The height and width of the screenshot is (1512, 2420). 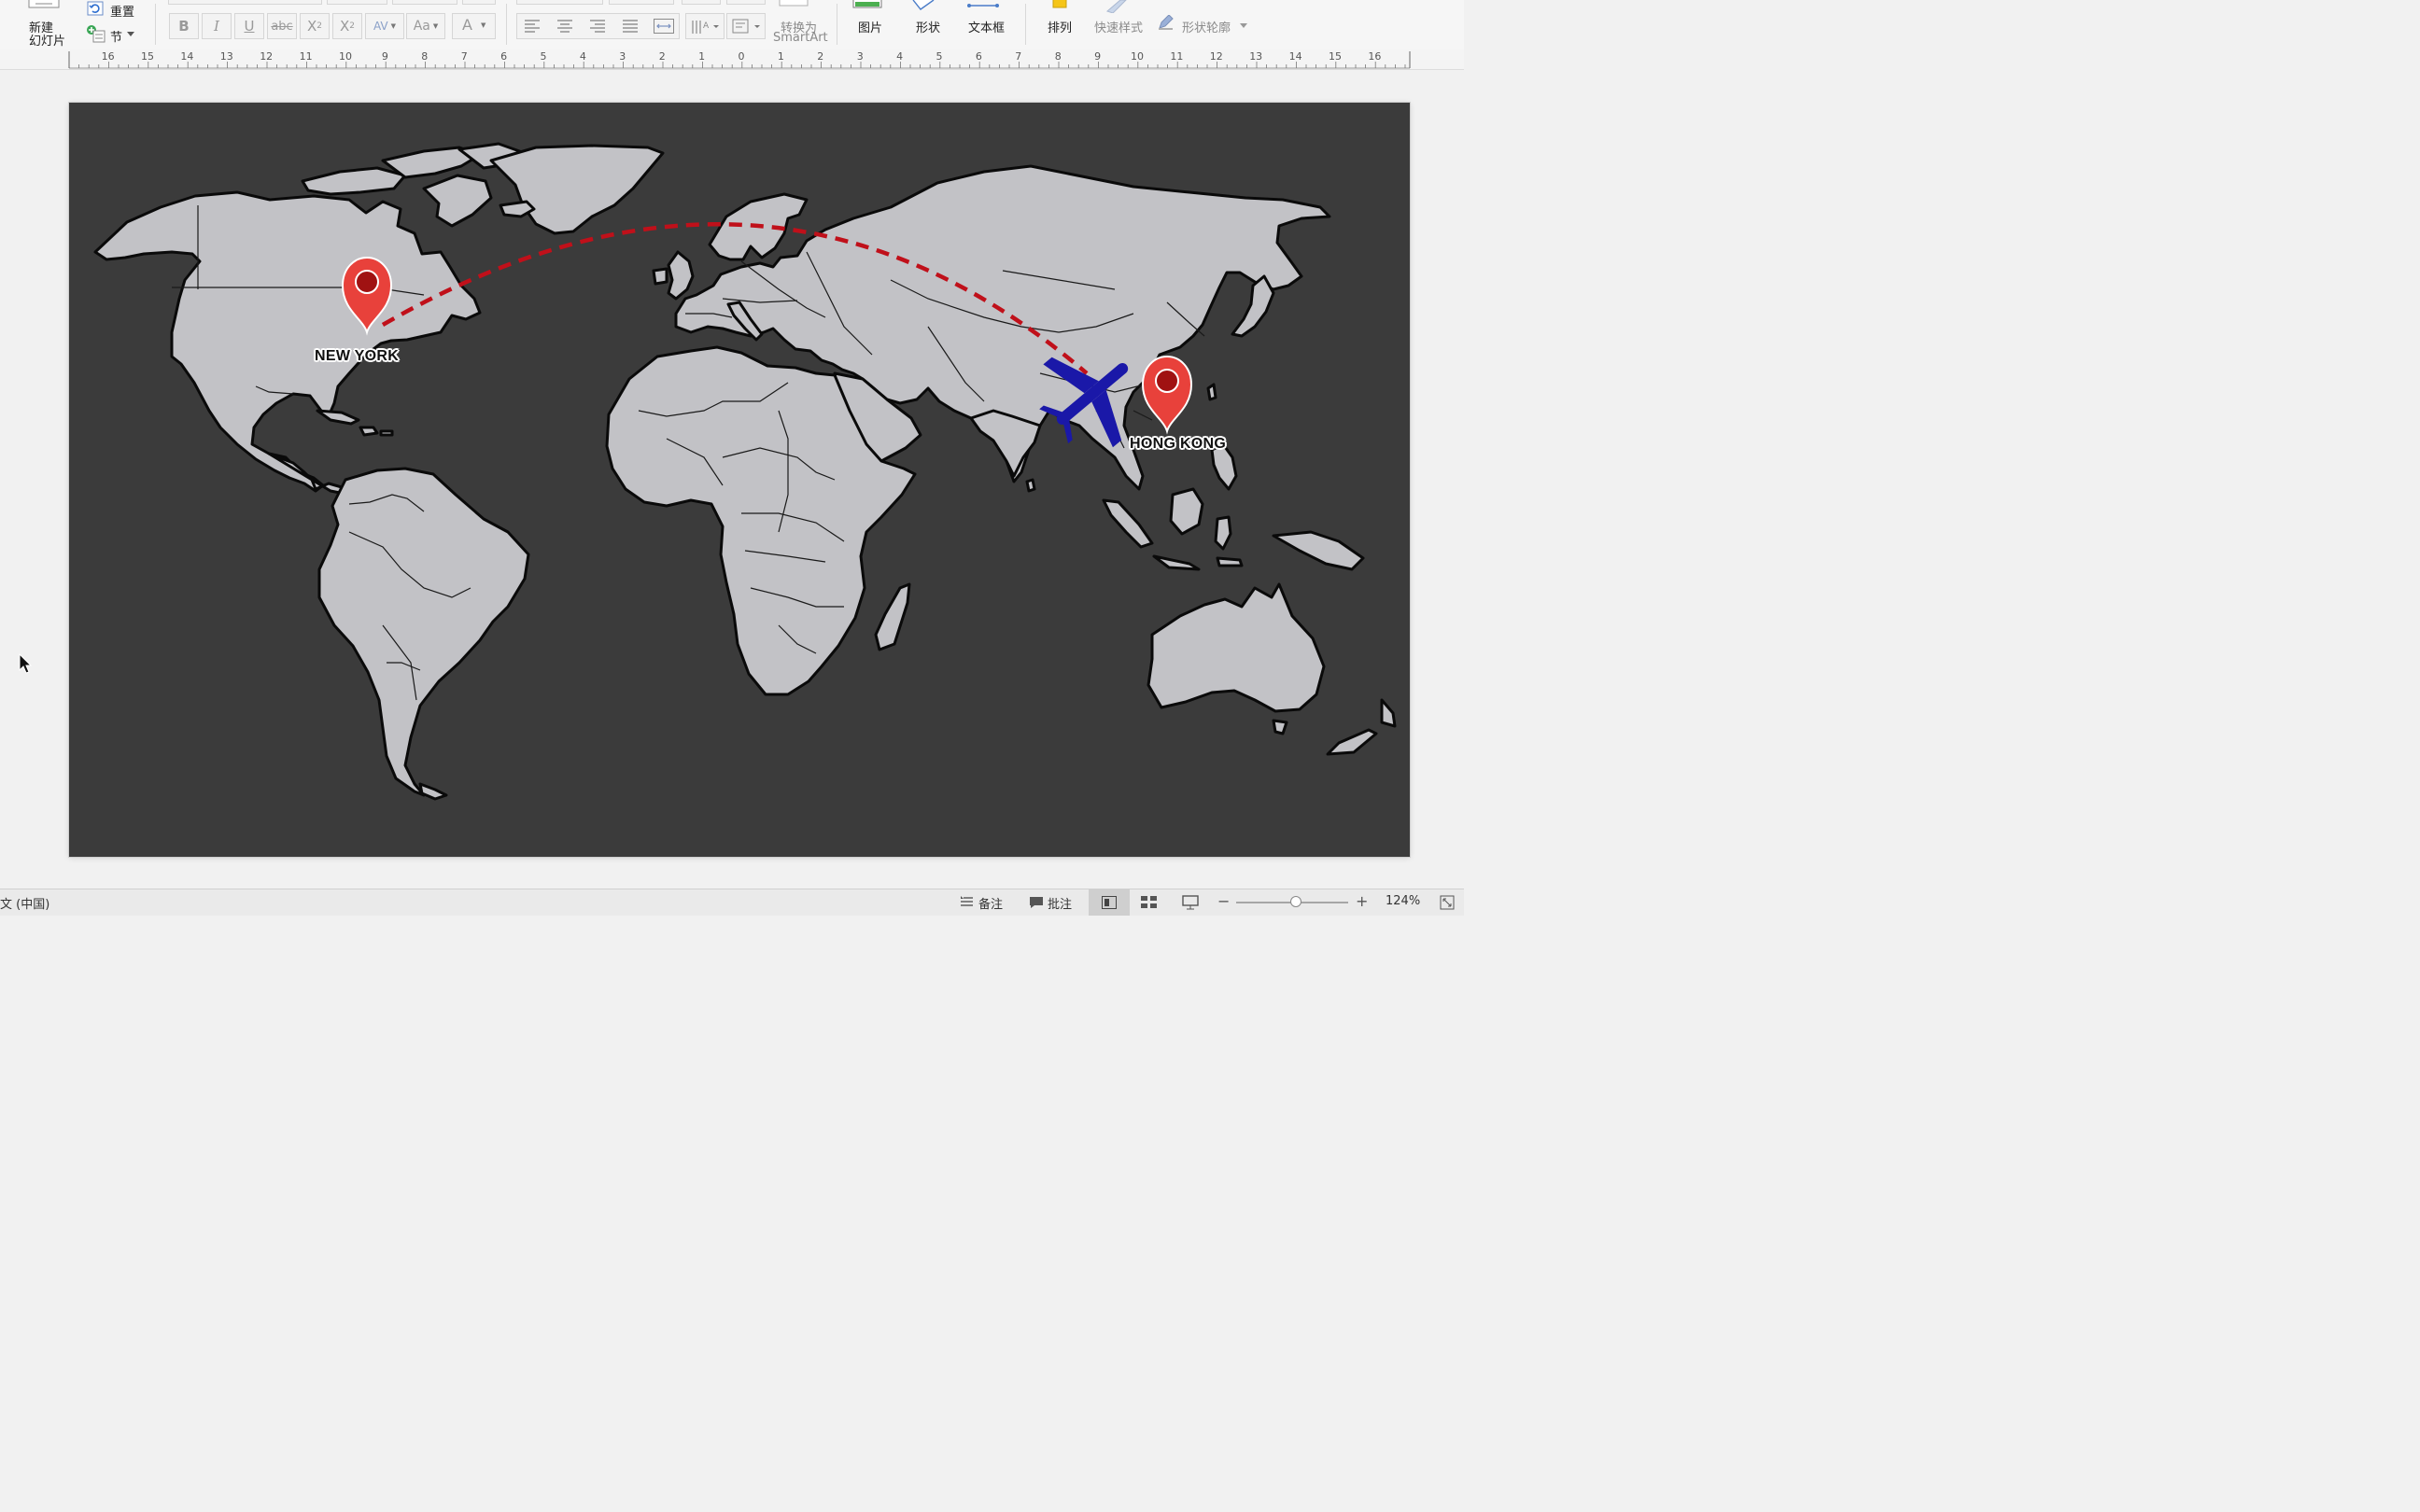 I want to click on align-text-button, so click(x=746, y=26).